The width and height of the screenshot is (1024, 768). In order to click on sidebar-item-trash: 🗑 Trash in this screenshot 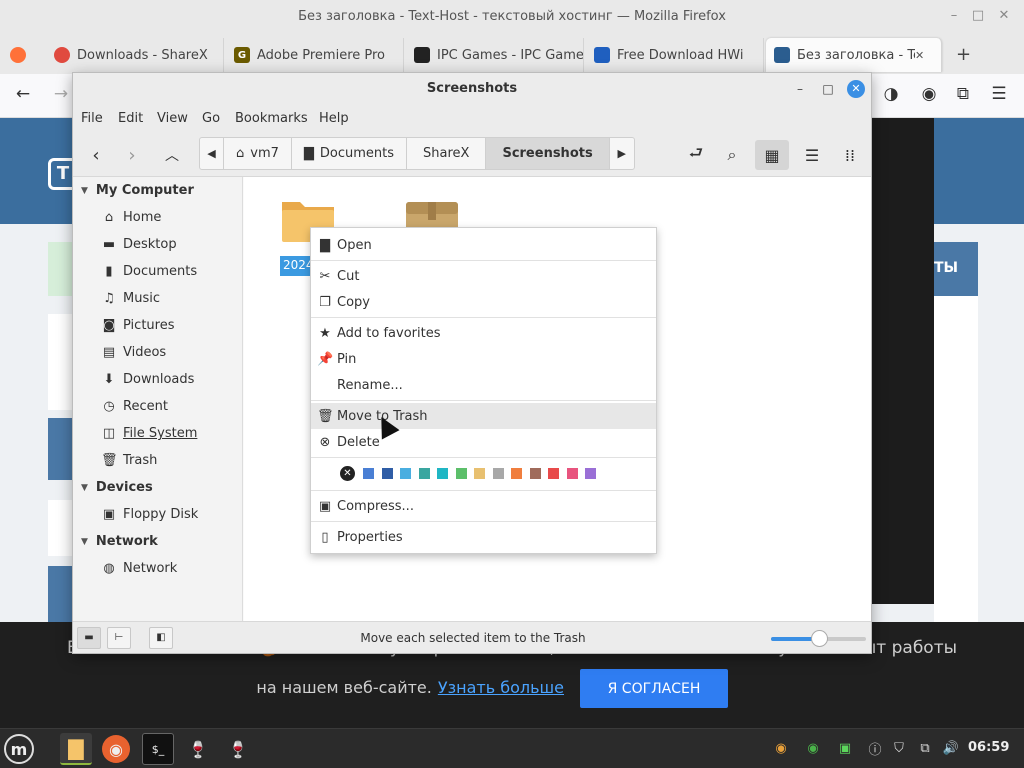, I will do `click(129, 460)`.